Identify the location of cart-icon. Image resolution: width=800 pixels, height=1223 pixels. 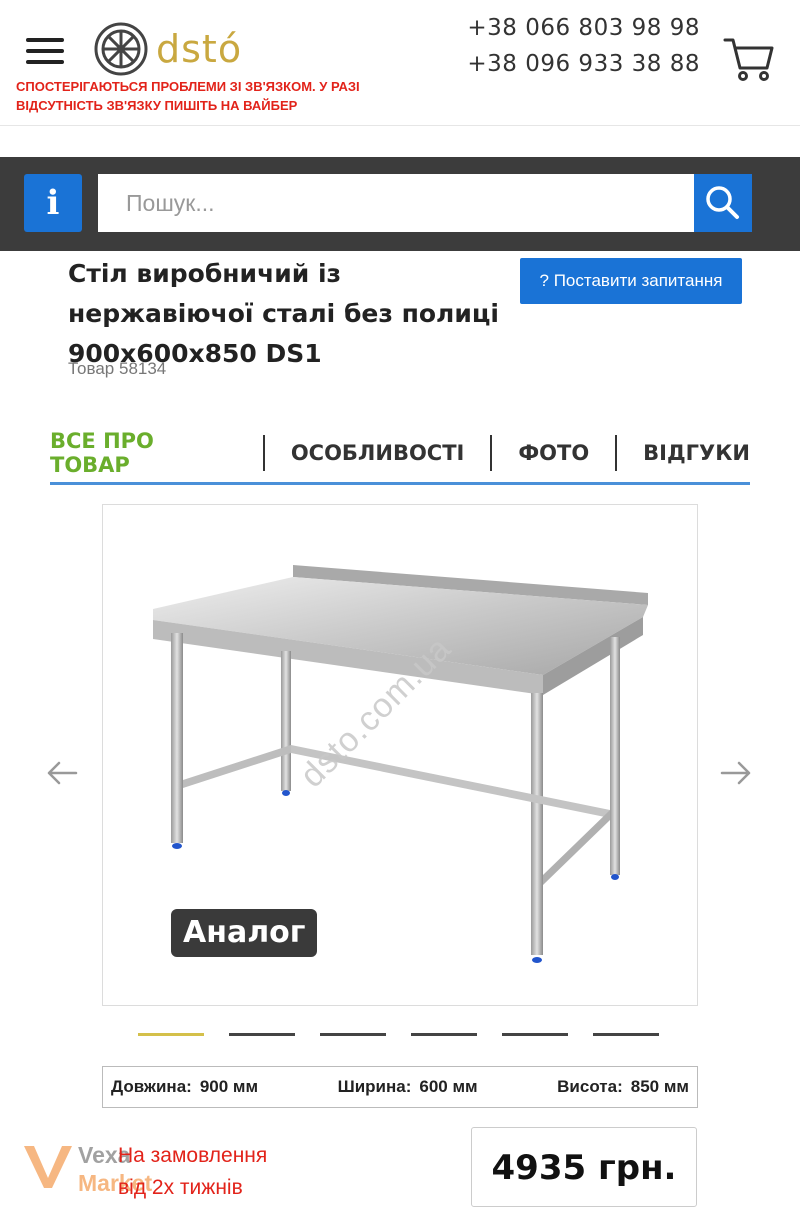
(749, 57).